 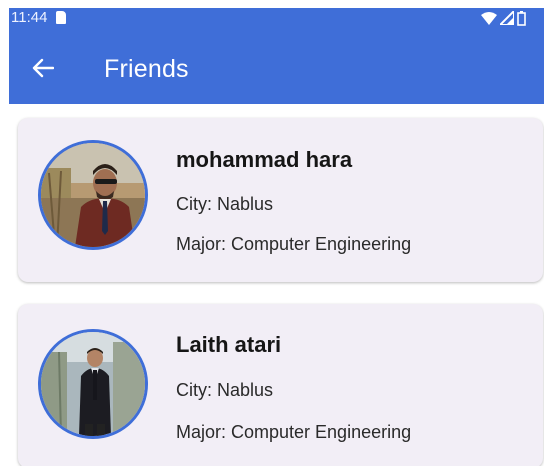 What do you see at coordinates (521, 18) in the screenshot?
I see `battery-icon` at bounding box center [521, 18].